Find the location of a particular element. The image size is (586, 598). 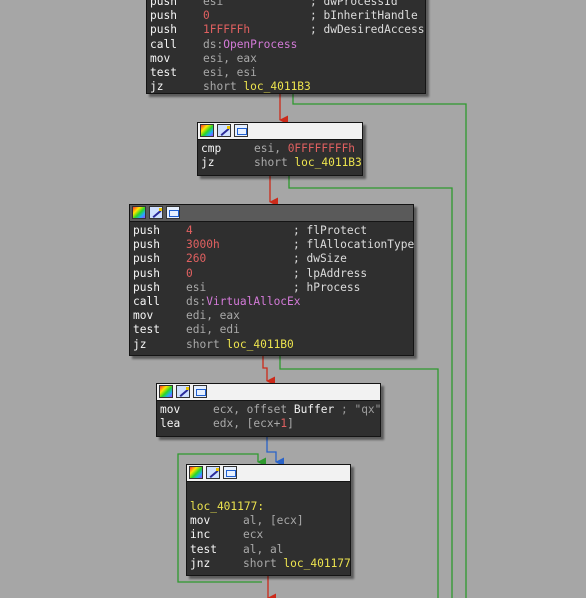

asm-line: cmp esi, 0FFFFFFFFh is located at coordinates (281, 149).